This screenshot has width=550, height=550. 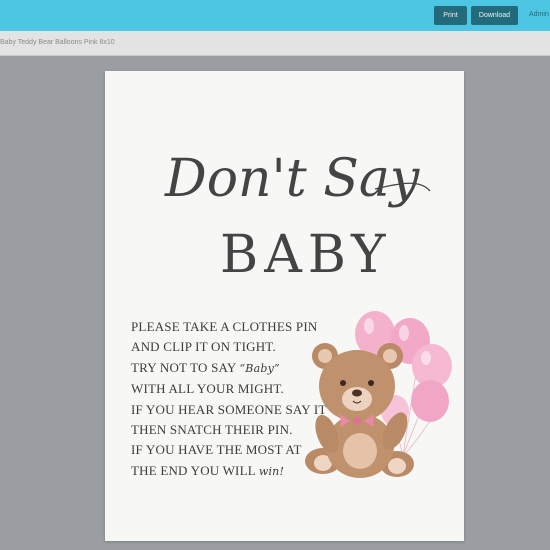 I want to click on heading-main: BABY, so click(x=306, y=255).